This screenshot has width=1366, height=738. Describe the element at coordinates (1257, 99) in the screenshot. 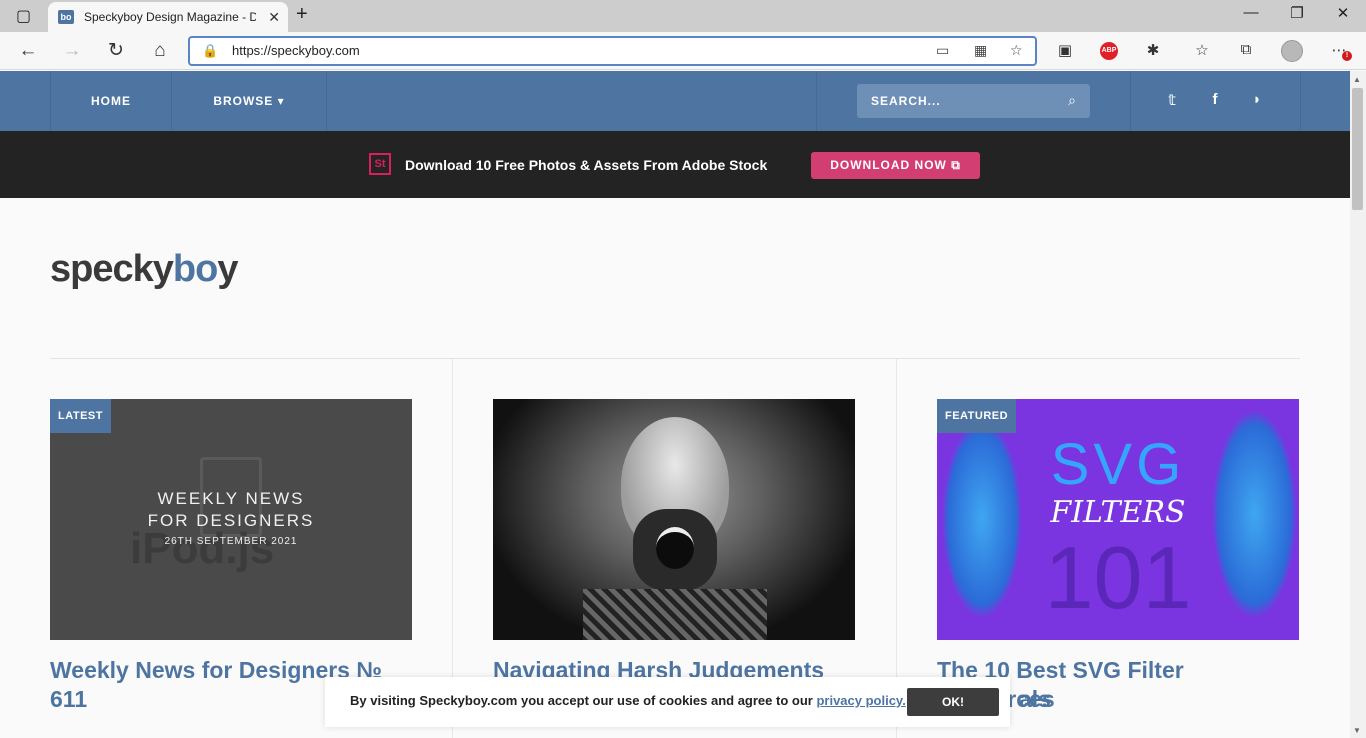

I see `rss-icon: ◗` at that location.